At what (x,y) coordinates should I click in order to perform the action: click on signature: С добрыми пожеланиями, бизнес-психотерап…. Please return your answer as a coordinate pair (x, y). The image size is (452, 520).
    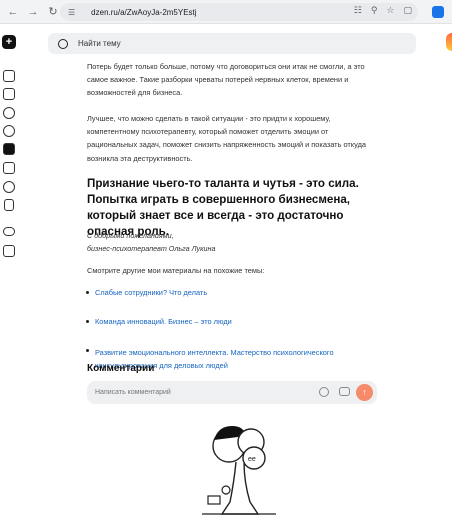
    Looking at the image, I should click on (151, 242).